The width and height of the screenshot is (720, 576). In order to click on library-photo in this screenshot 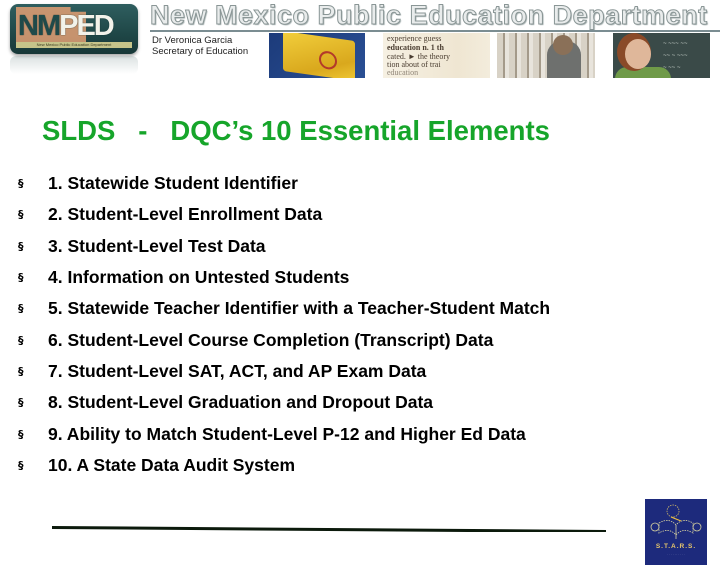, I will do `click(546, 55)`.